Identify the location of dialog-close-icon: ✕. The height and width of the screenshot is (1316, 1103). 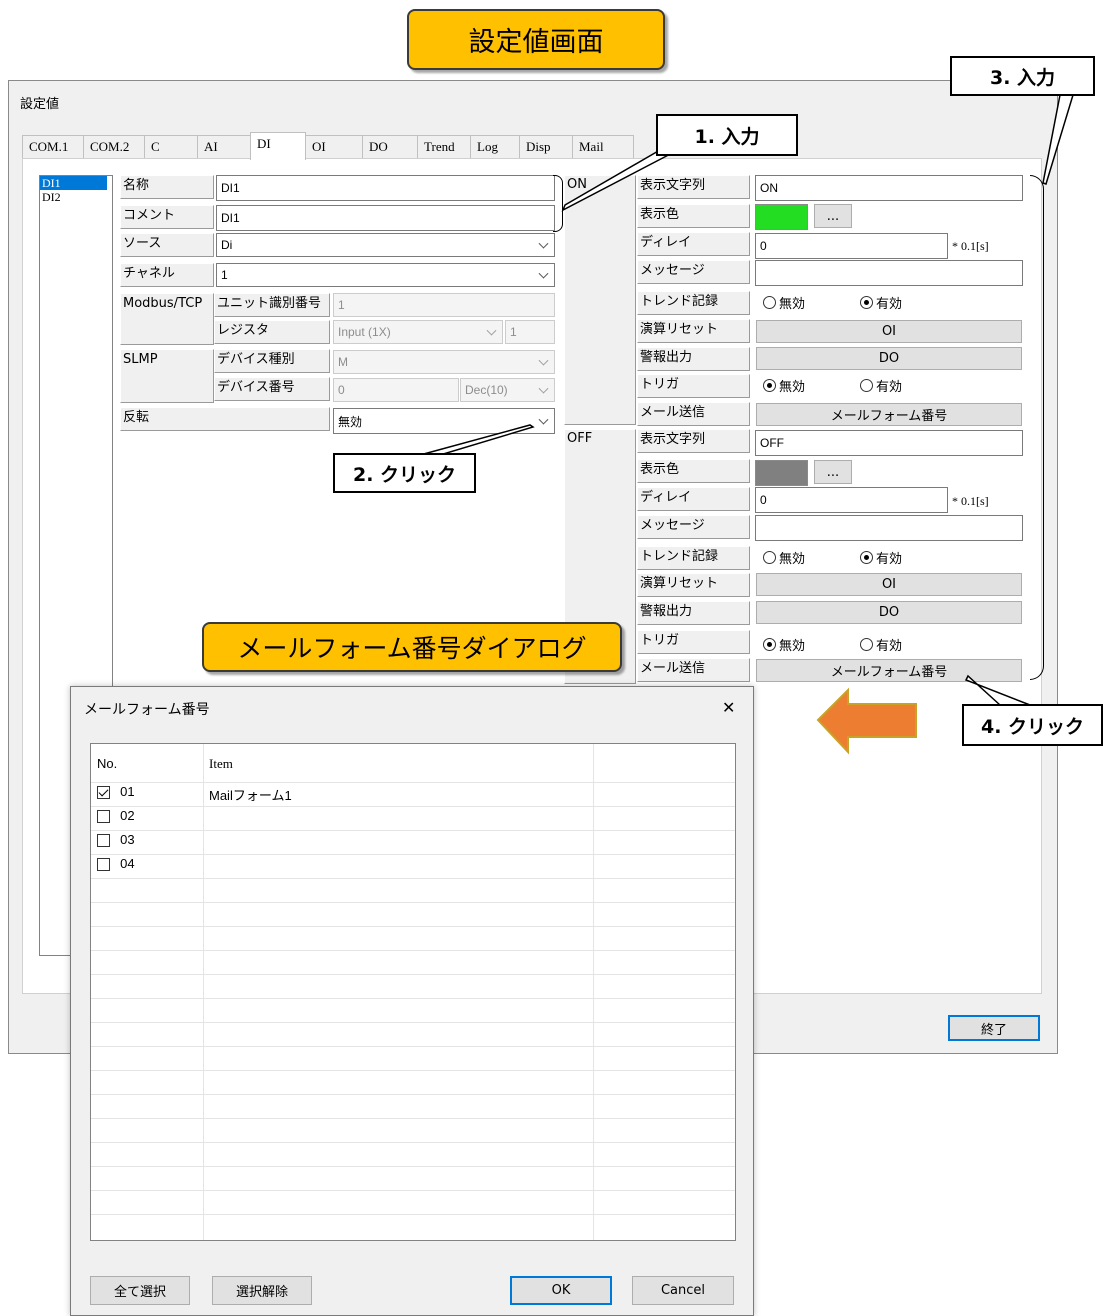
(728, 707).